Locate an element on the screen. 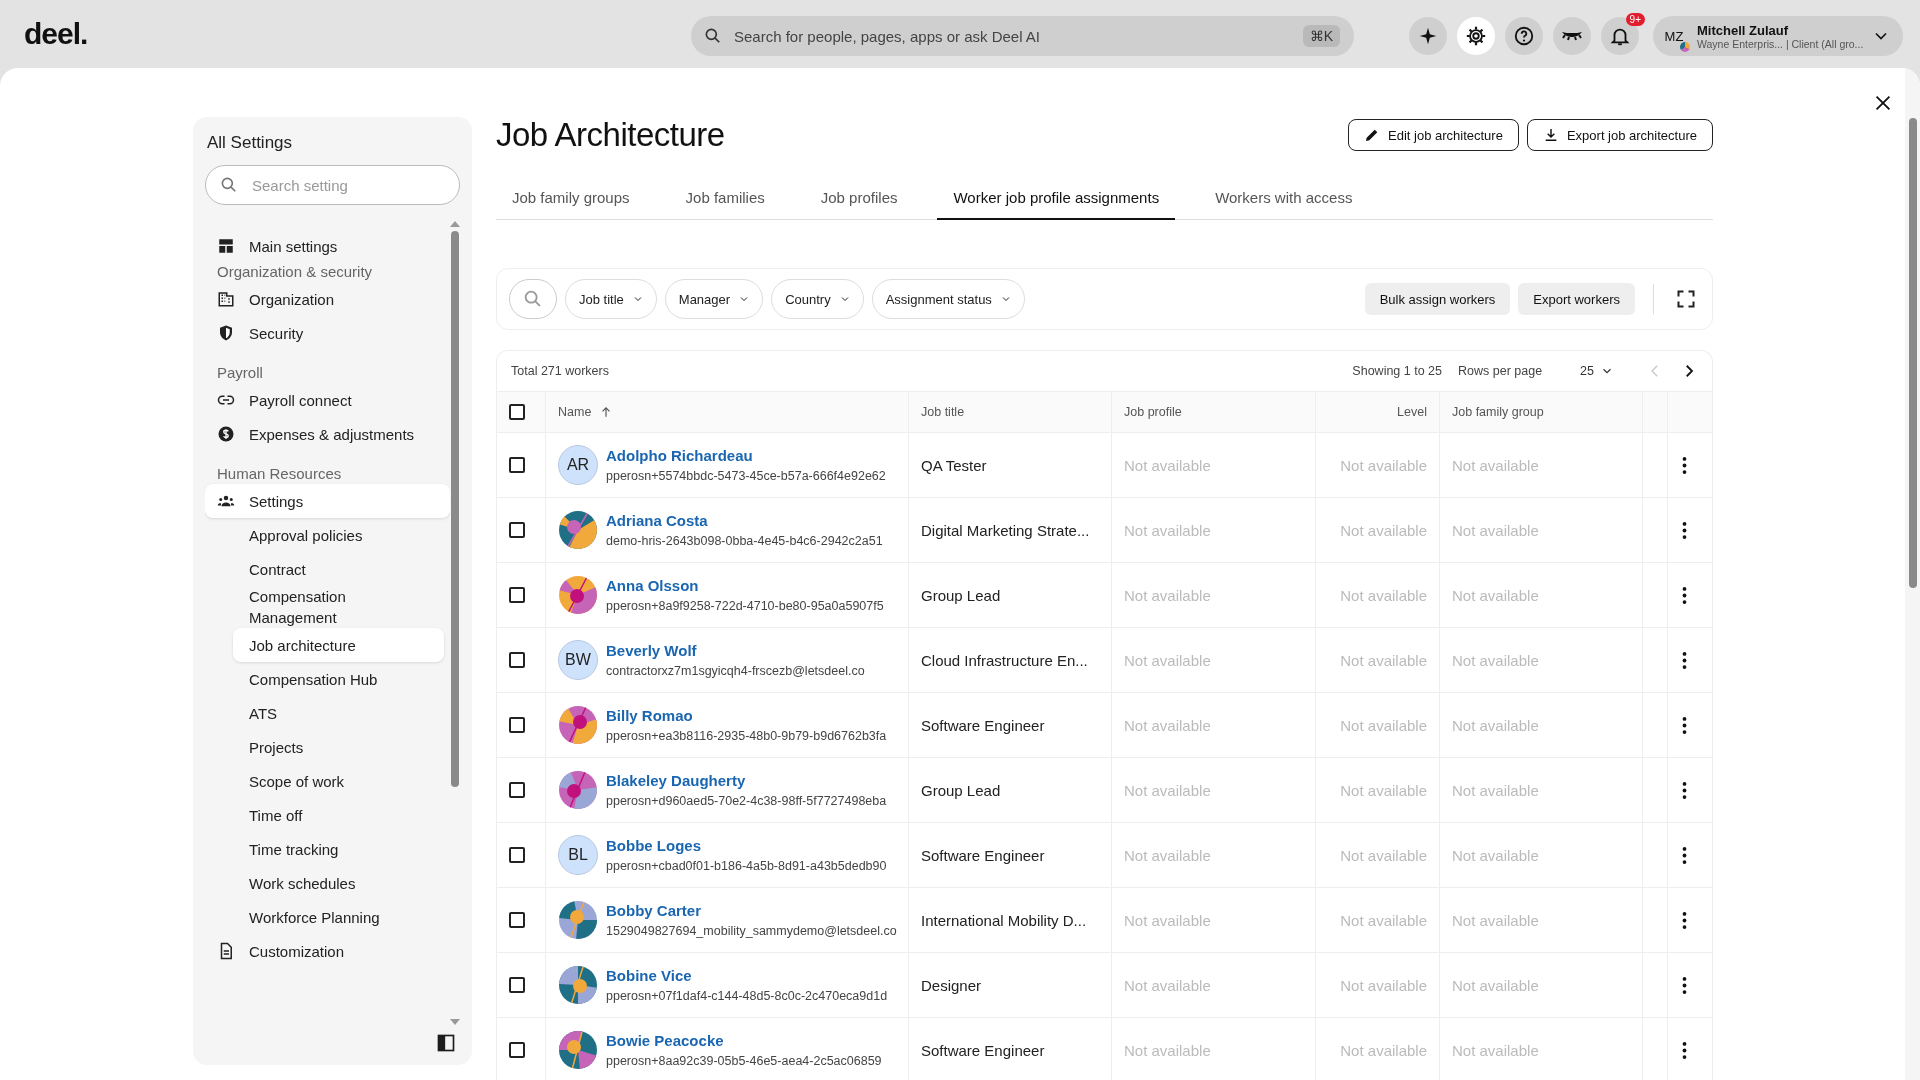  column-header: Job family group is located at coordinates (1498, 412).